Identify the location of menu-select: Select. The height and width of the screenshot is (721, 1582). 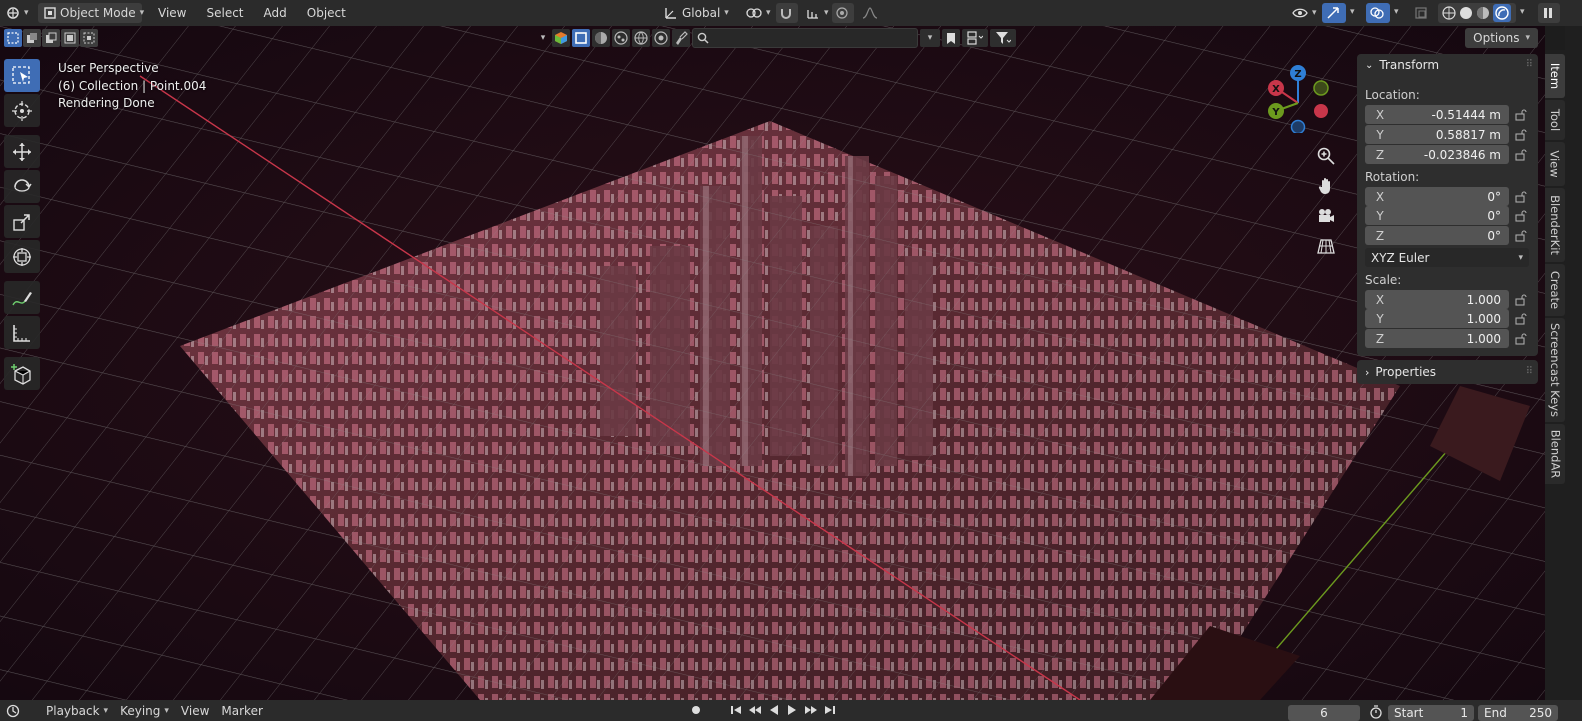
(224, 13).